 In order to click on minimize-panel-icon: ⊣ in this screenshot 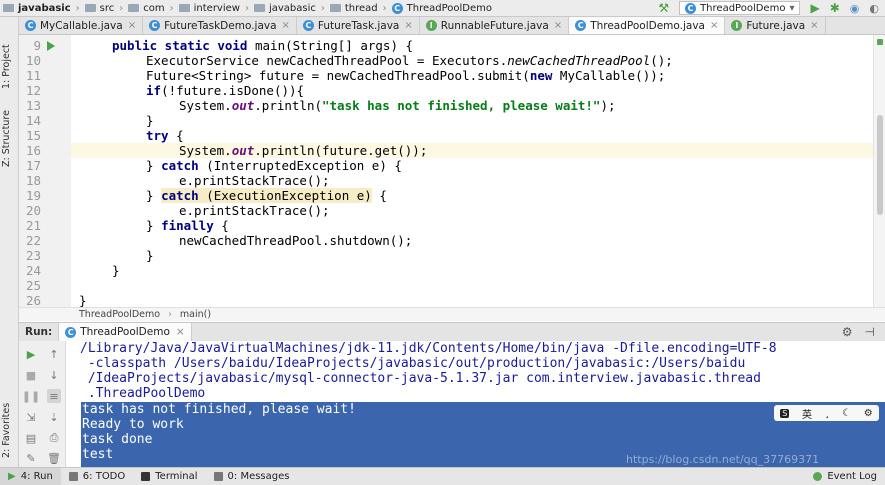, I will do `click(870, 332)`.